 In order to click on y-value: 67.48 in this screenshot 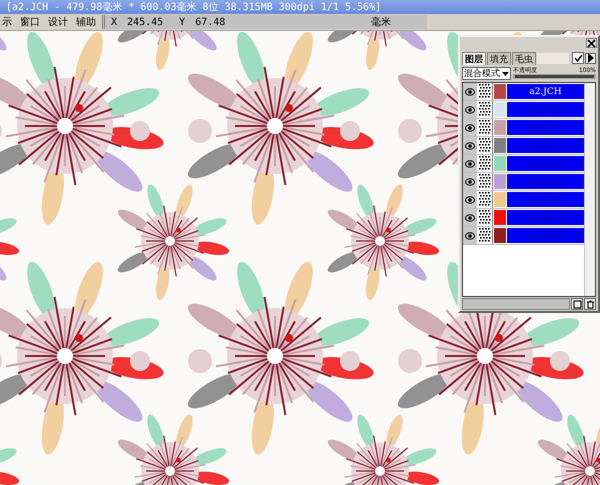, I will do `click(210, 22)`.